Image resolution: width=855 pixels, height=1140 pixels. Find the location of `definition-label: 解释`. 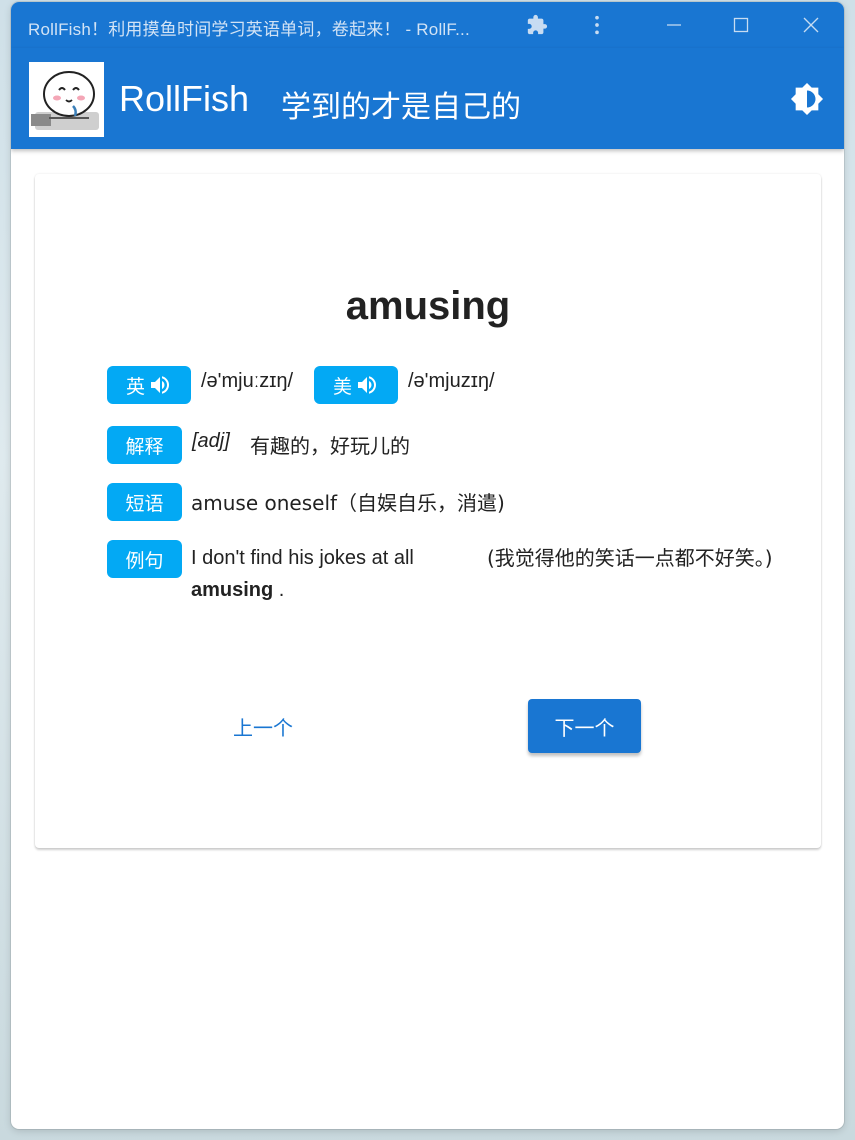

definition-label: 解释 is located at coordinates (144, 445).